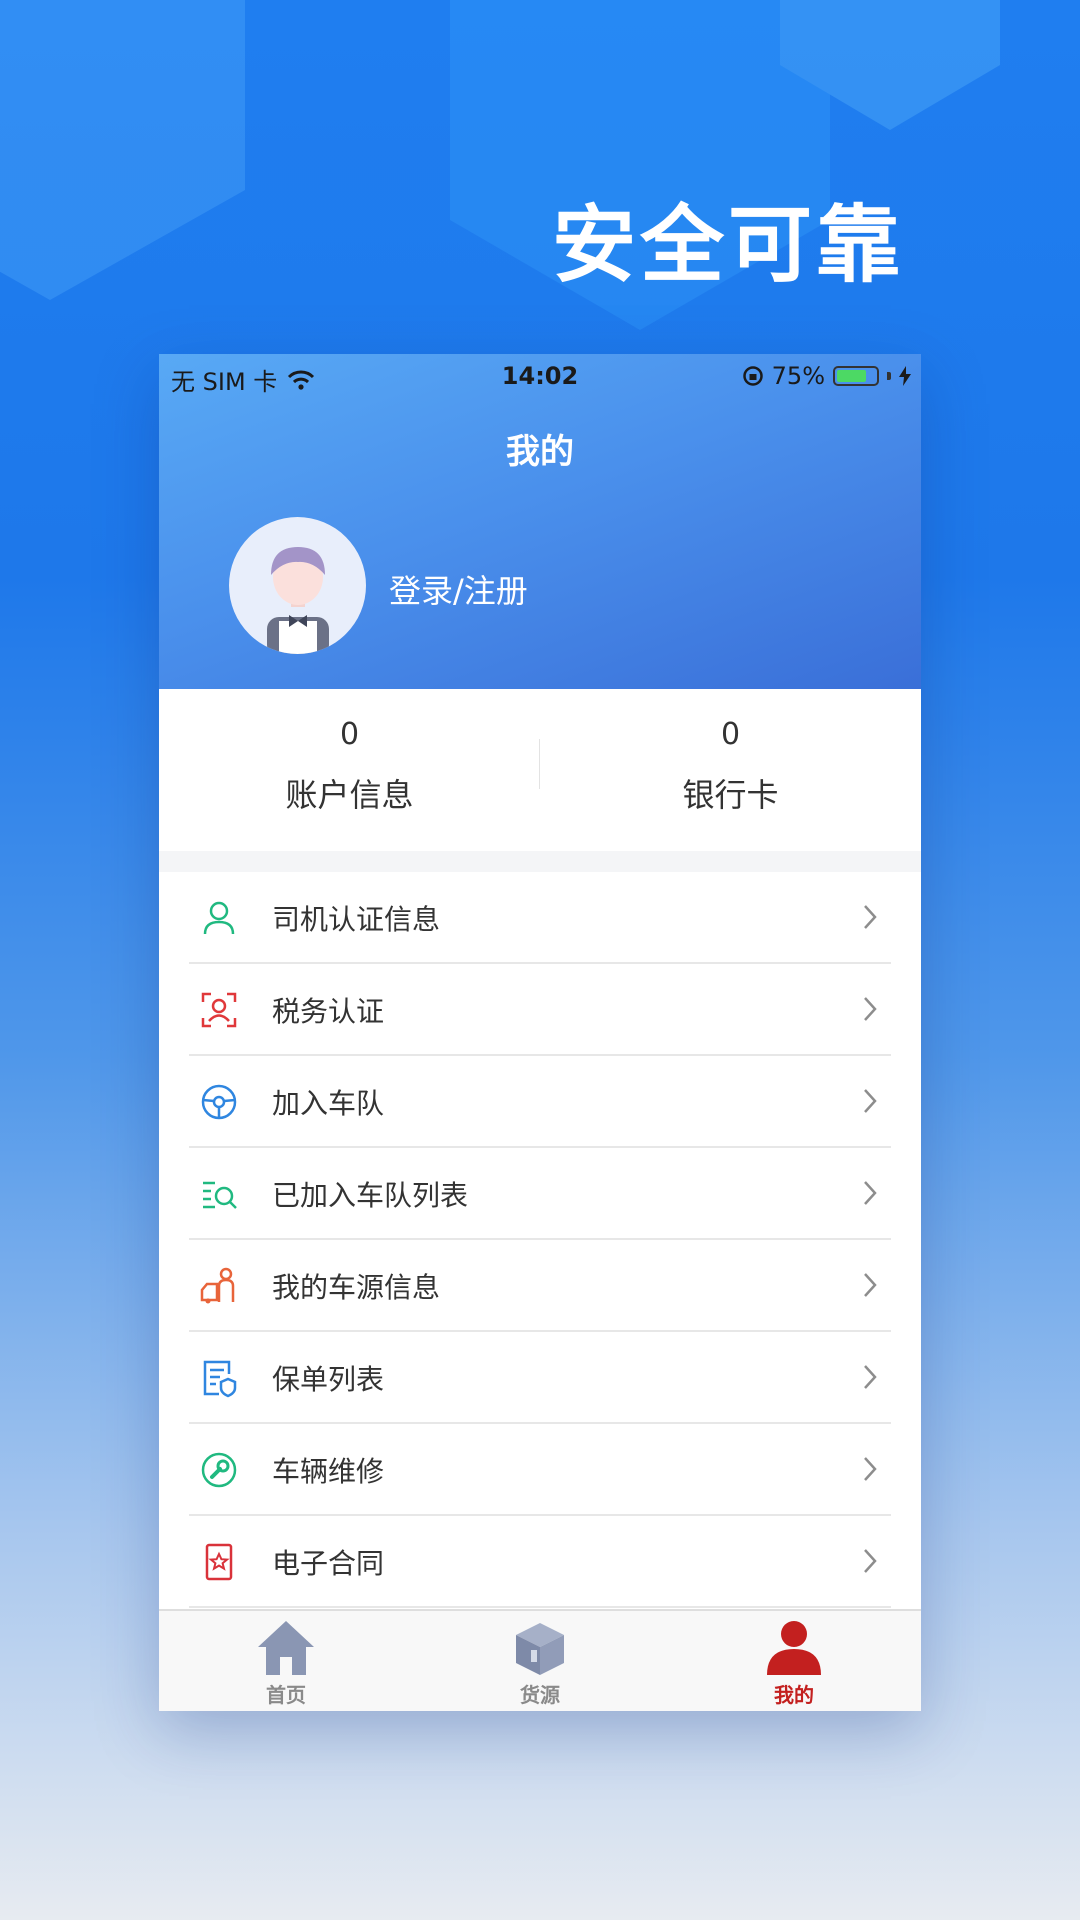 The height and width of the screenshot is (1920, 1080). I want to click on menu-item-label: 车辆维修, so click(328, 1471).